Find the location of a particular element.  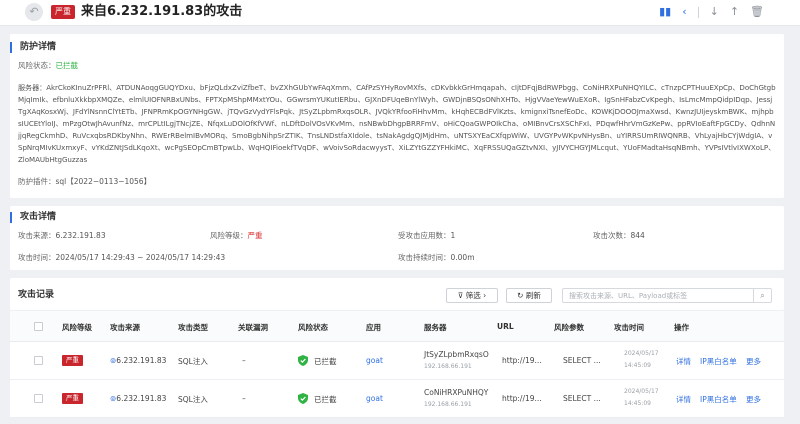

attacked-apps-value: 1 is located at coordinates (453, 235).